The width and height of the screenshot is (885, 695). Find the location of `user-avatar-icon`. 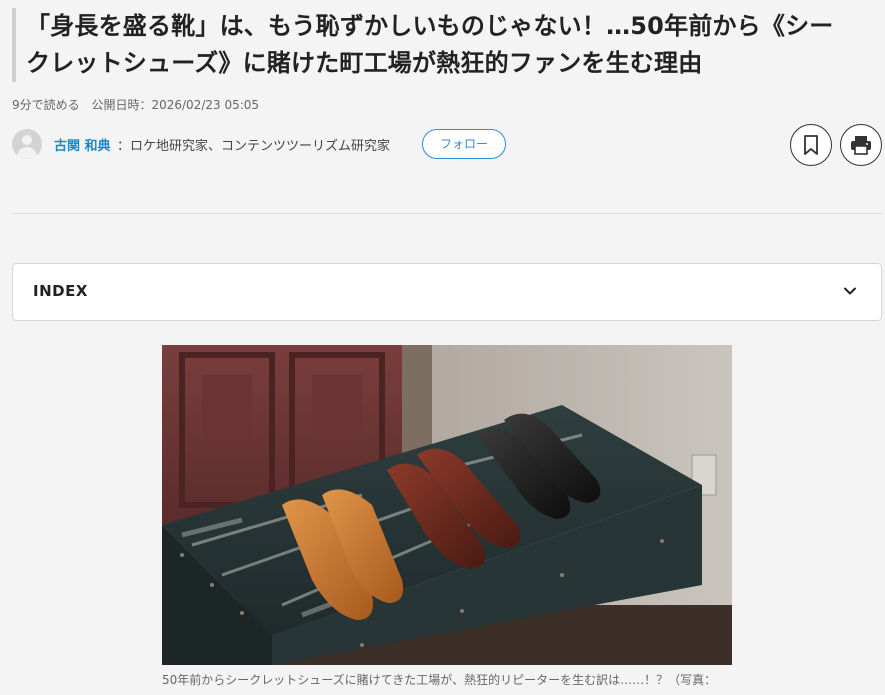

user-avatar-icon is located at coordinates (27, 144).